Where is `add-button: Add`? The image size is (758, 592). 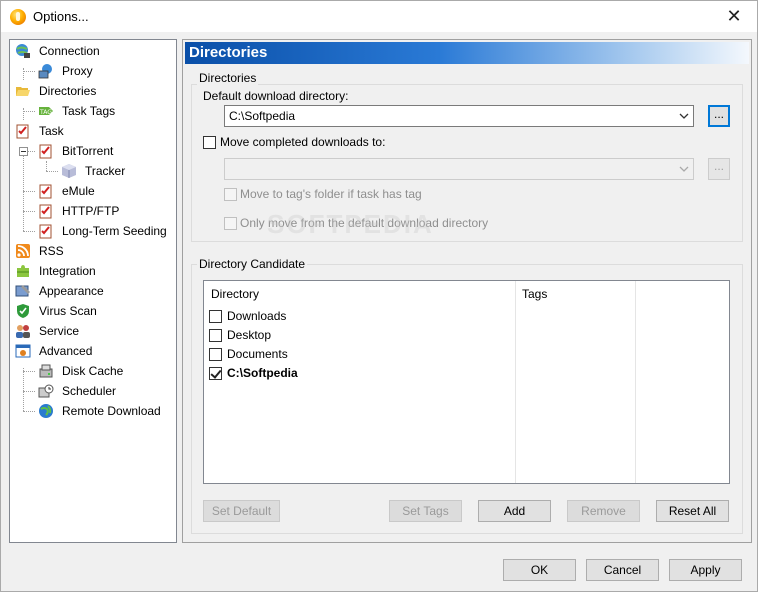
add-button: Add is located at coordinates (514, 511).